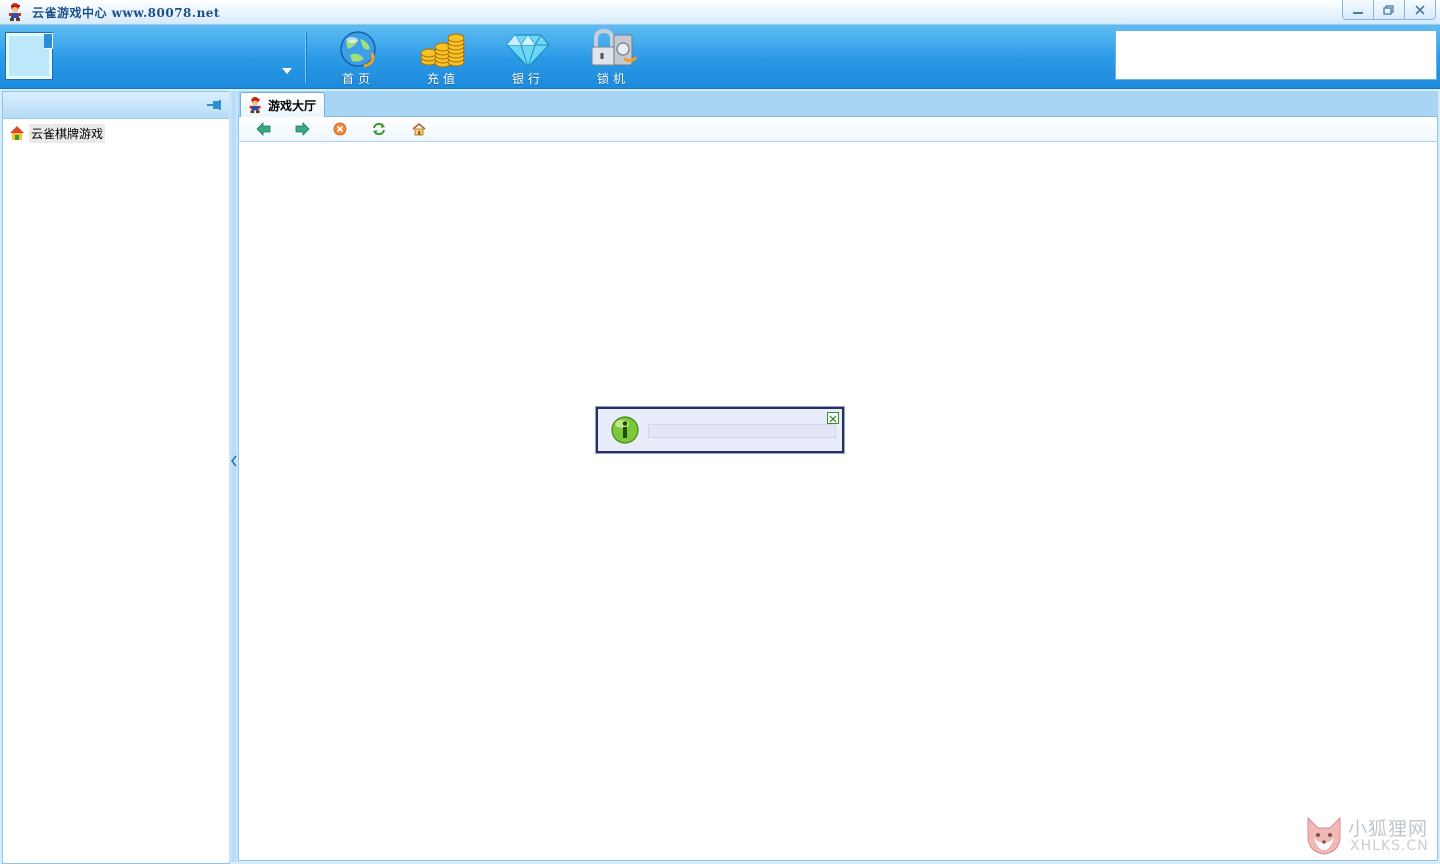 The height and width of the screenshot is (864, 1440). I want to click on fox-logo-icon, so click(1324, 835).